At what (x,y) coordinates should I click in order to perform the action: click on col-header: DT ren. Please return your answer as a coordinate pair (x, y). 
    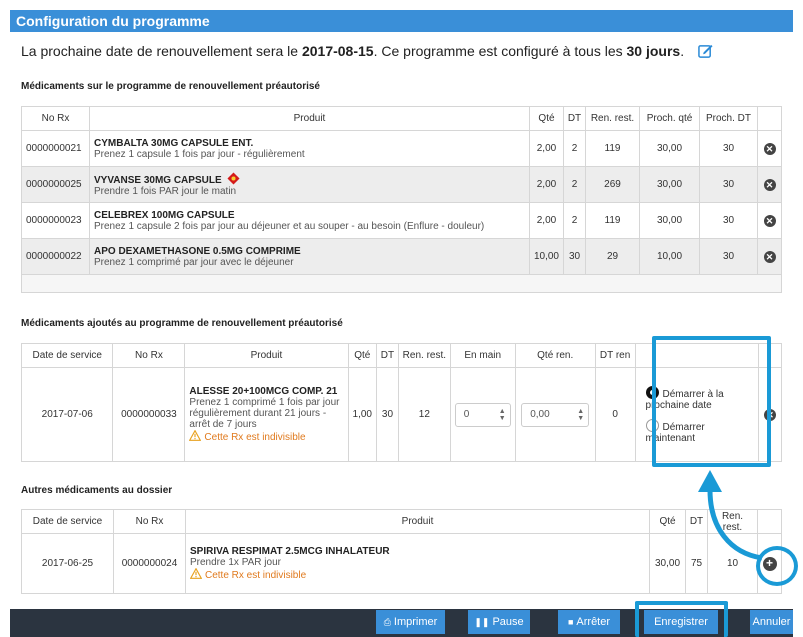
    Looking at the image, I should click on (615, 355).